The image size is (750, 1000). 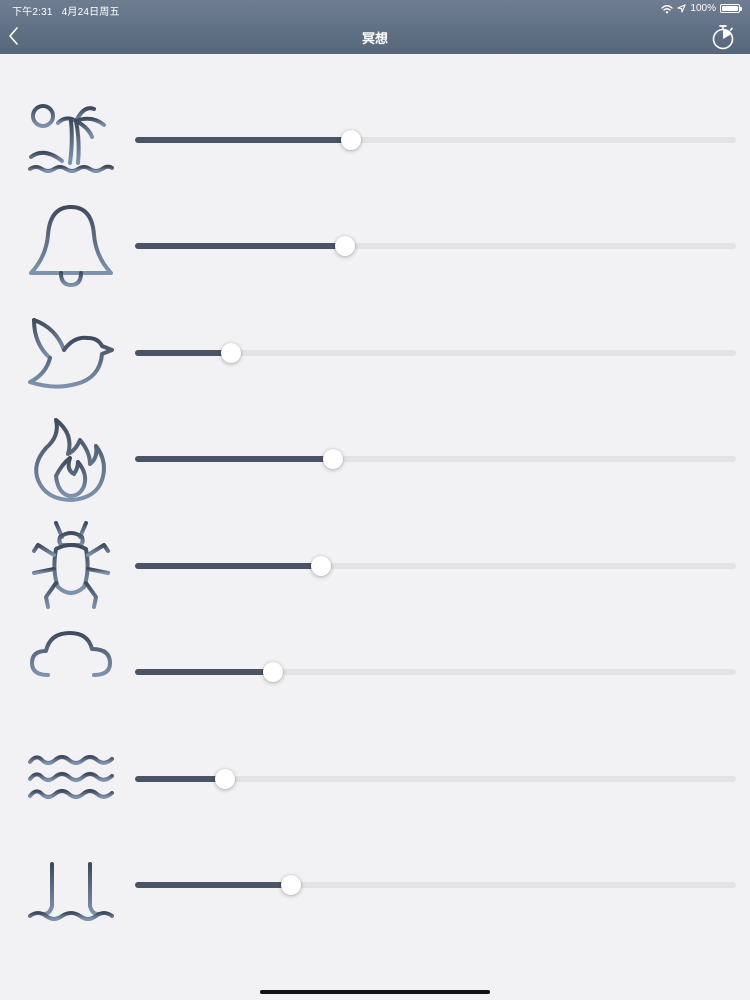 I want to click on sound-row-bell, so click(x=375, y=246).